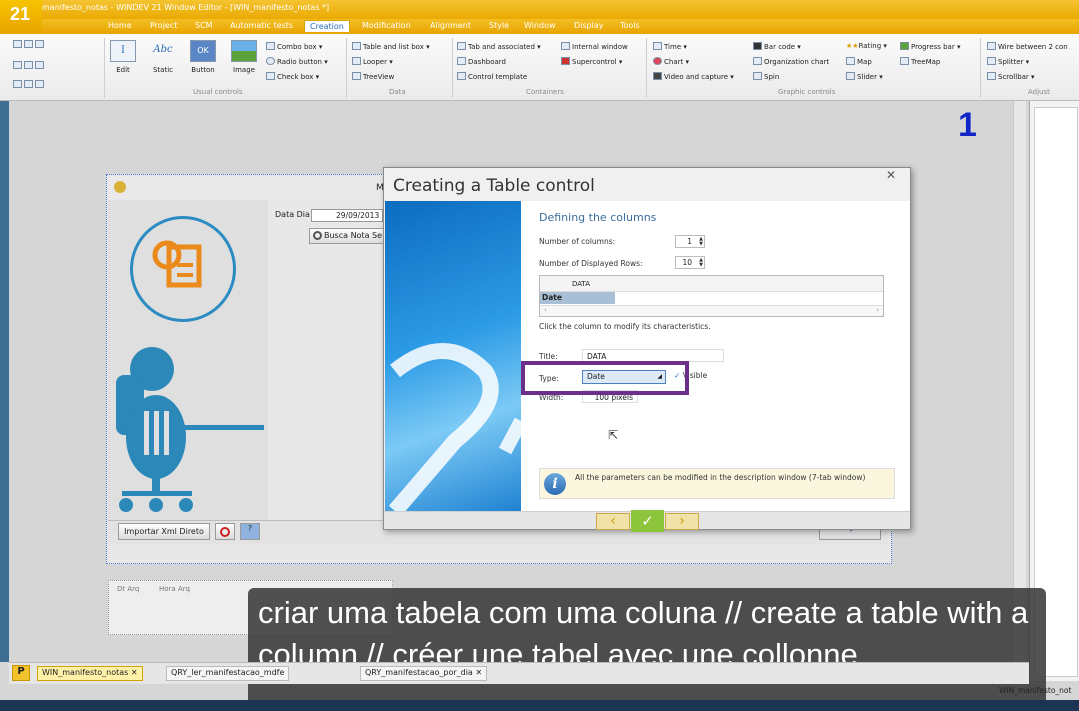 The image size is (1079, 711). Describe the element at coordinates (589, 25) in the screenshot. I see `menu-display: Display` at that location.